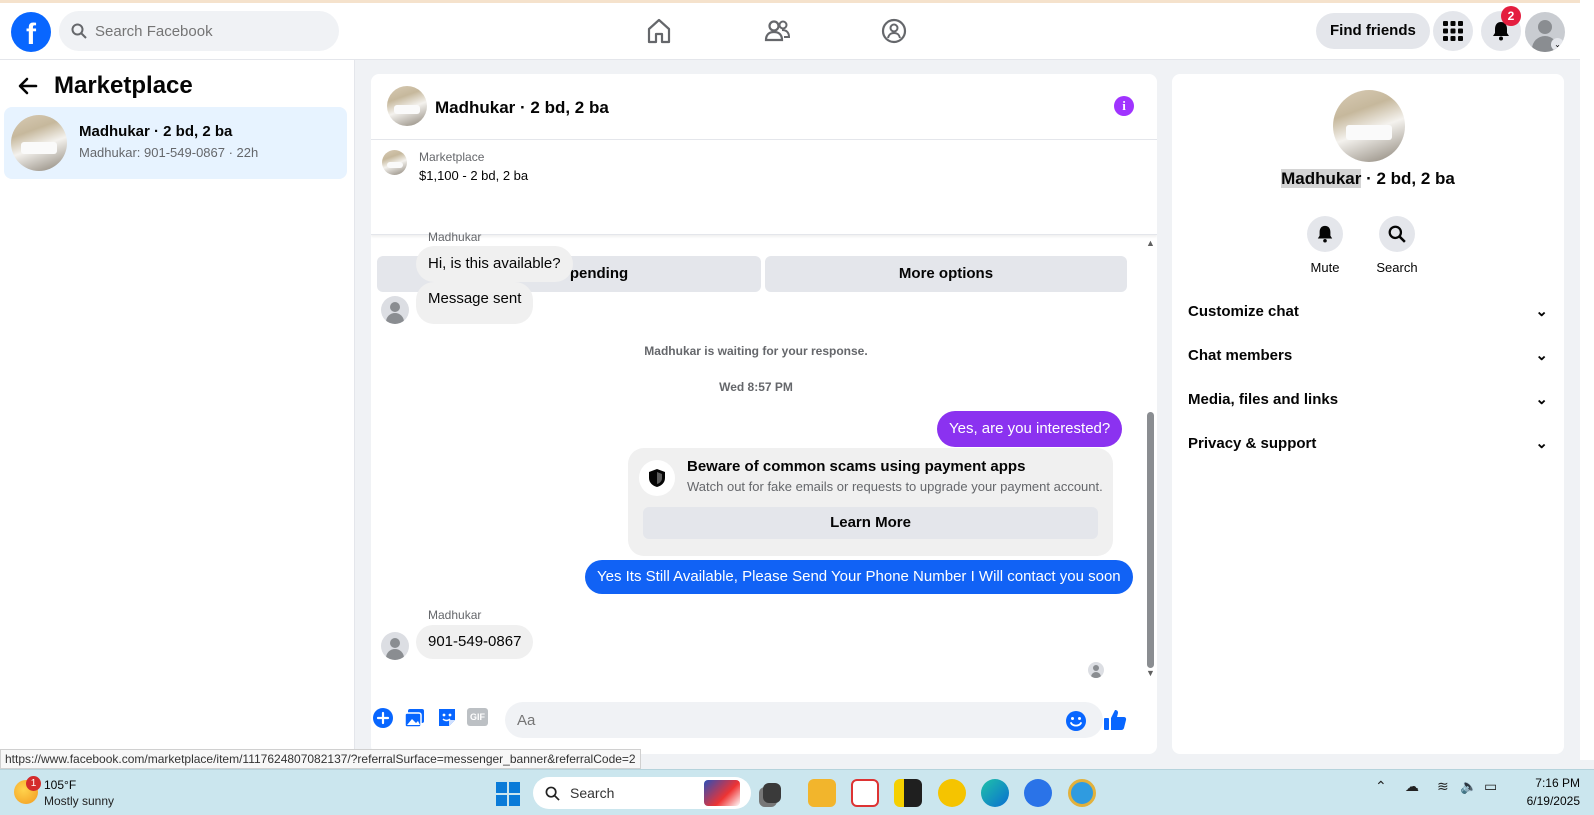  What do you see at coordinates (156, 131) in the screenshot?
I see `conversation-title: Madhukar · 2 bd, 2 ba` at bounding box center [156, 131].